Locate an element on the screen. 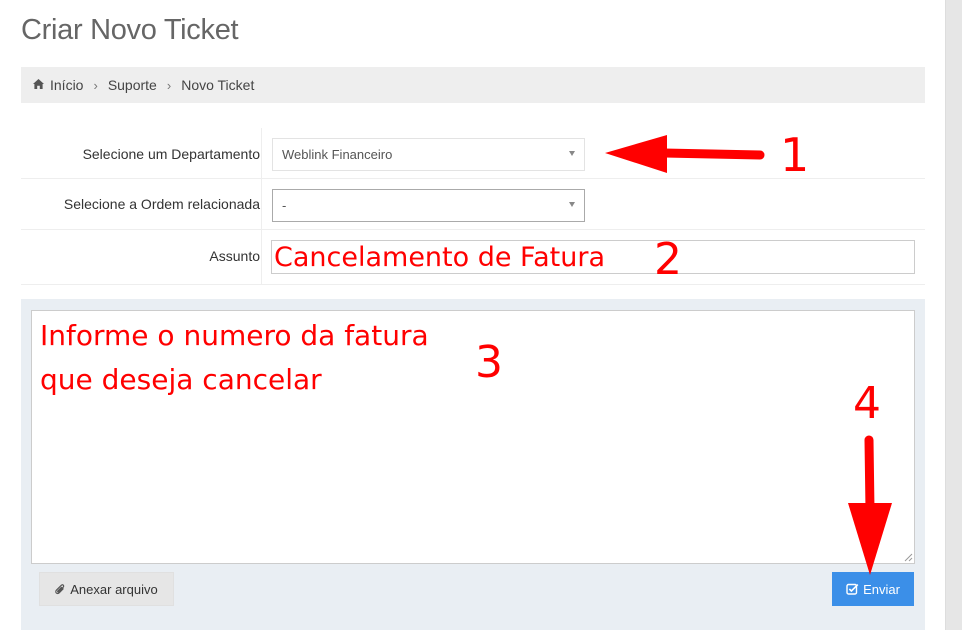 The image size is (962, 630). order-select-value: - is located at coordinates (284, 205).